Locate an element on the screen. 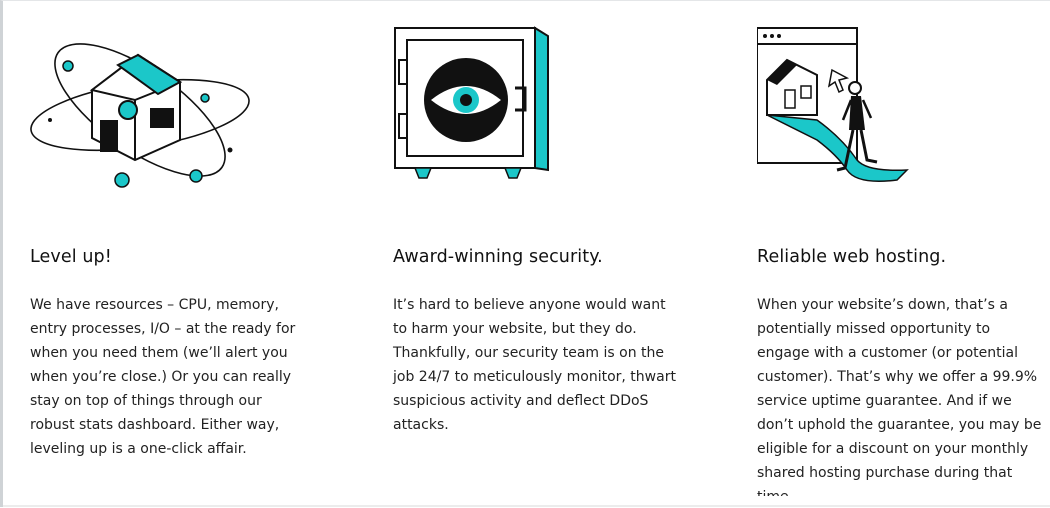 The width and height of the screenshot is (1050, 508). feature-title: Level up! is located at coordinates (71, 257).